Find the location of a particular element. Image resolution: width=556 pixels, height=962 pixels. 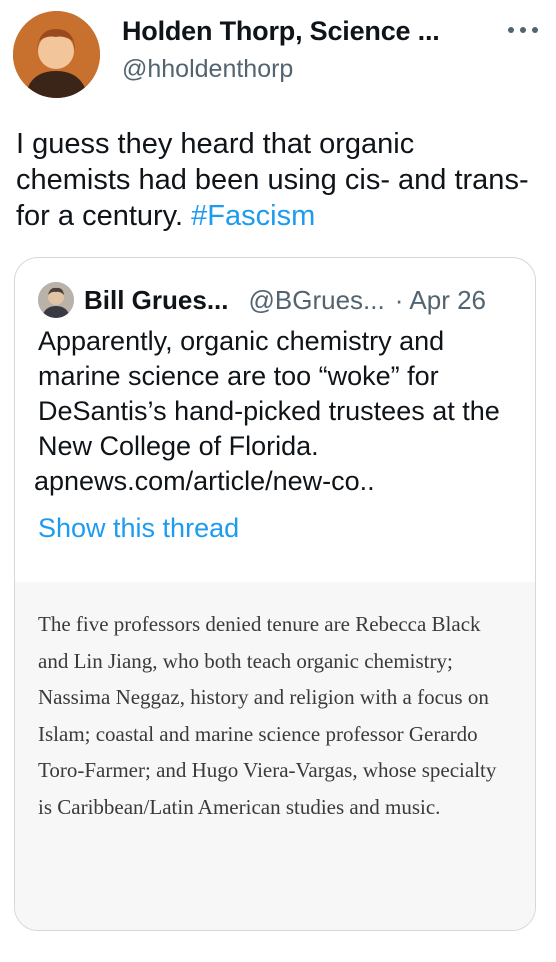

article-link: apnews.com/article/new-co.. is located at coordinates (276, 481).